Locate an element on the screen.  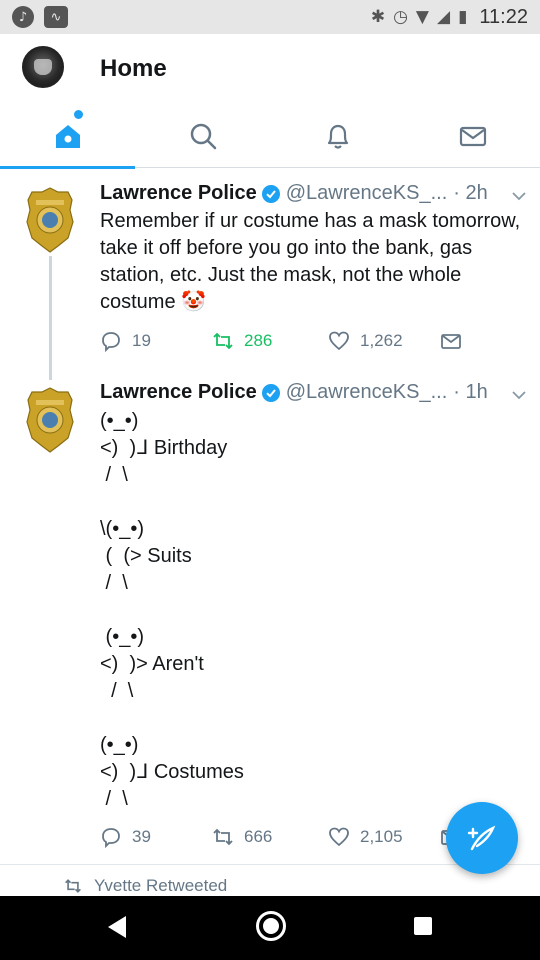
reply-count: 39 is located at coordinates (141, 836).